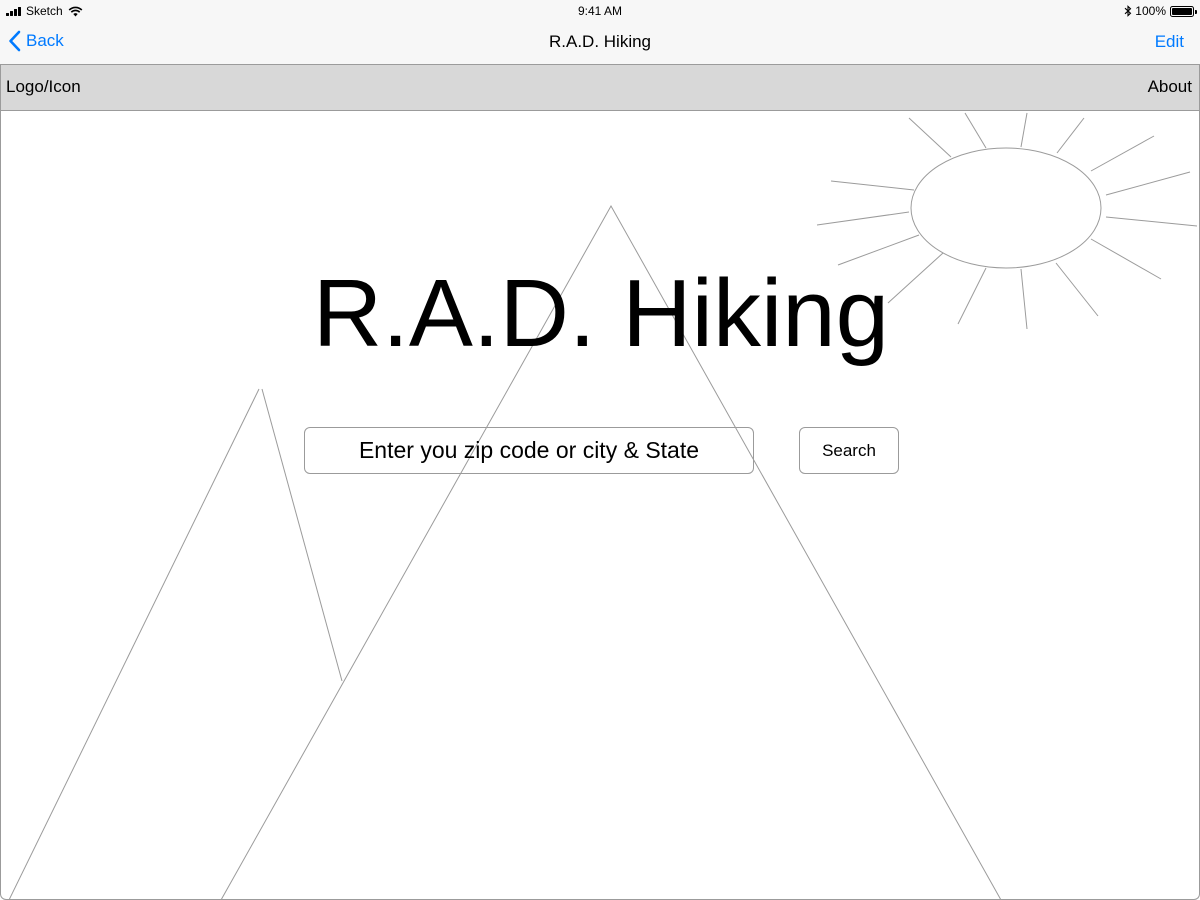 Image resolution: width=1200 pixels, height=900 pixels. Describe the element at coordinates (1128, 11) in the screenshot. I see `bluetooth-icon` at that location.